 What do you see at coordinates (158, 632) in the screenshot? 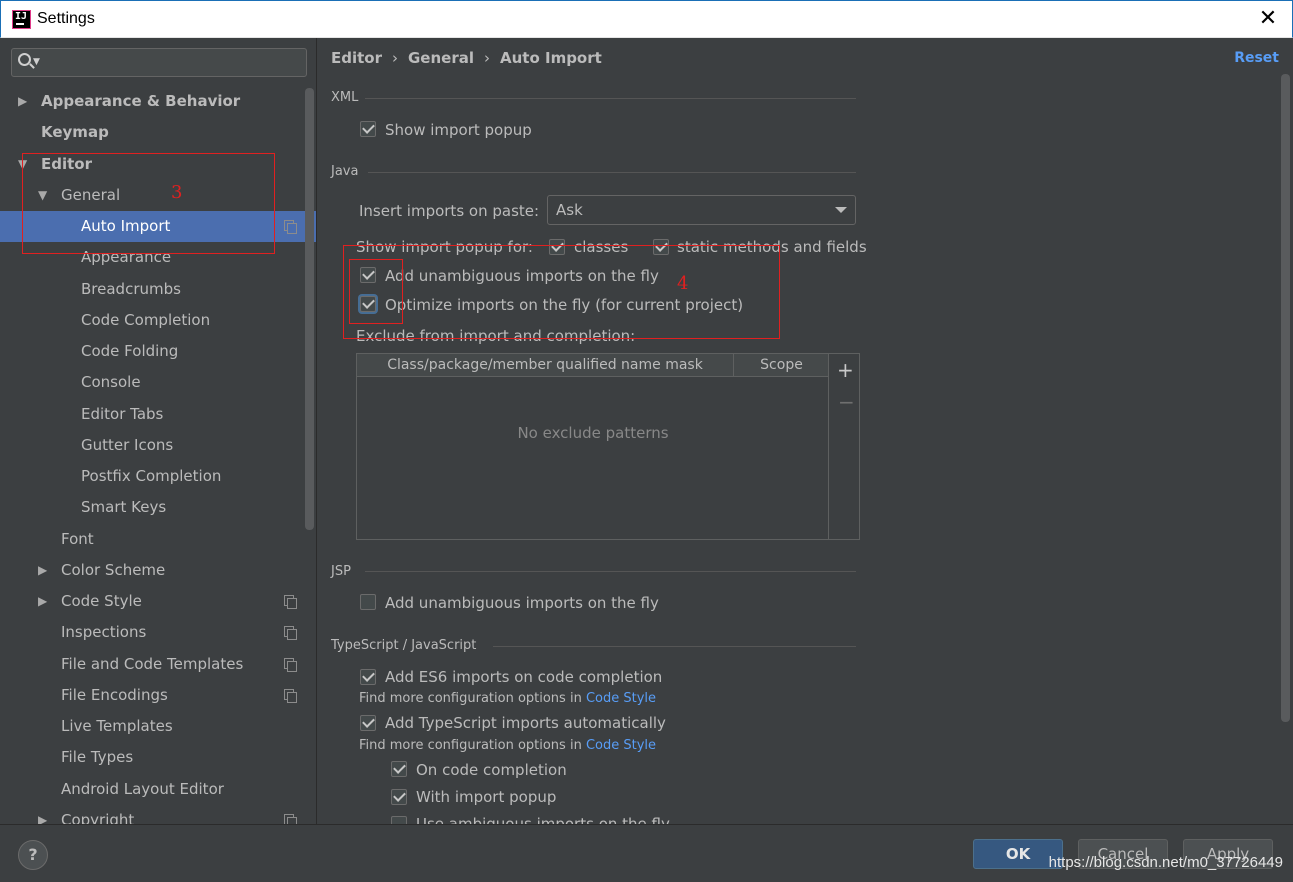
I see `sidebar-item-inspections: Inspections` at bounding box center [158, 632].